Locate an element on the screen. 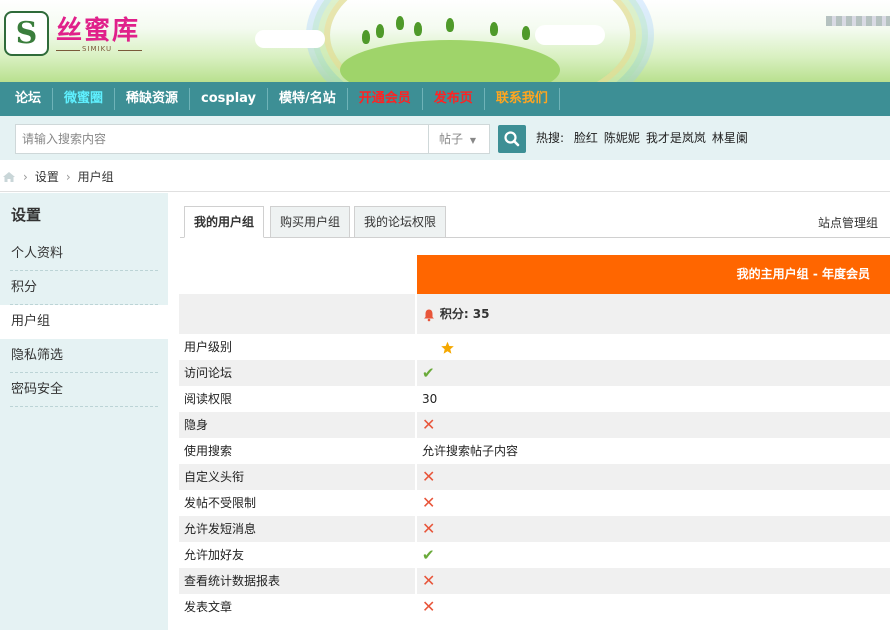  bell-icon is located at coordinates (429, 315).